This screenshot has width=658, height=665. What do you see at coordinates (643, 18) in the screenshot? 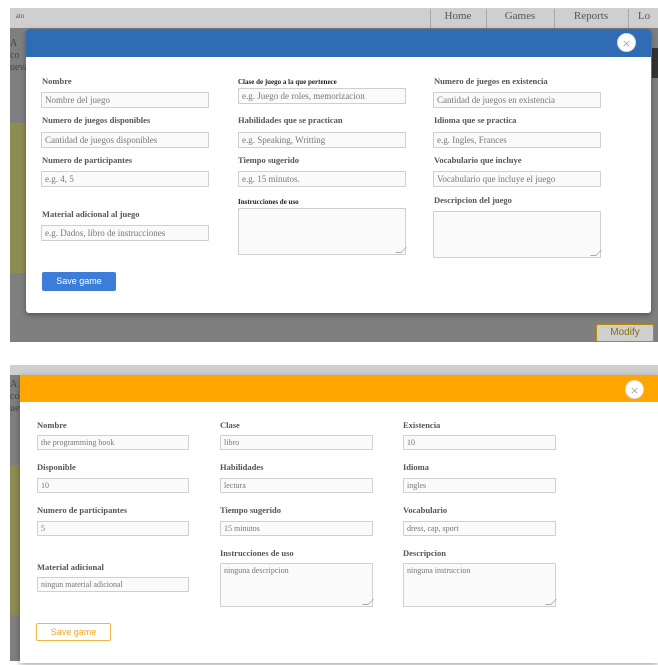
I see `nav-logout: Lo` at bounding box center [643, 18].